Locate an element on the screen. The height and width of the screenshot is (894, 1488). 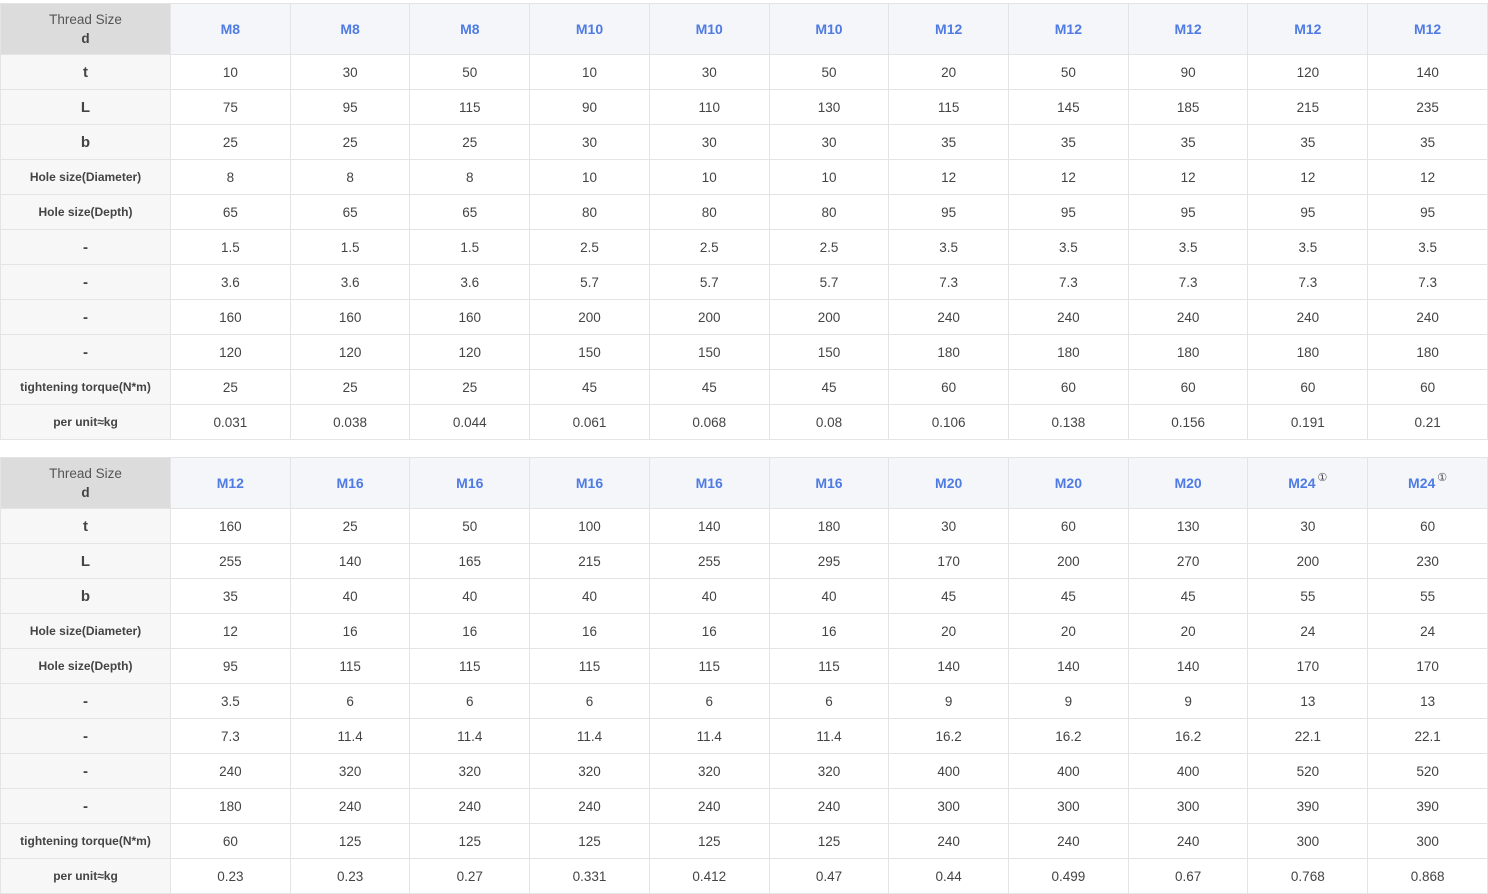
table-cell: 140 is located at coordinates (1188, 666).